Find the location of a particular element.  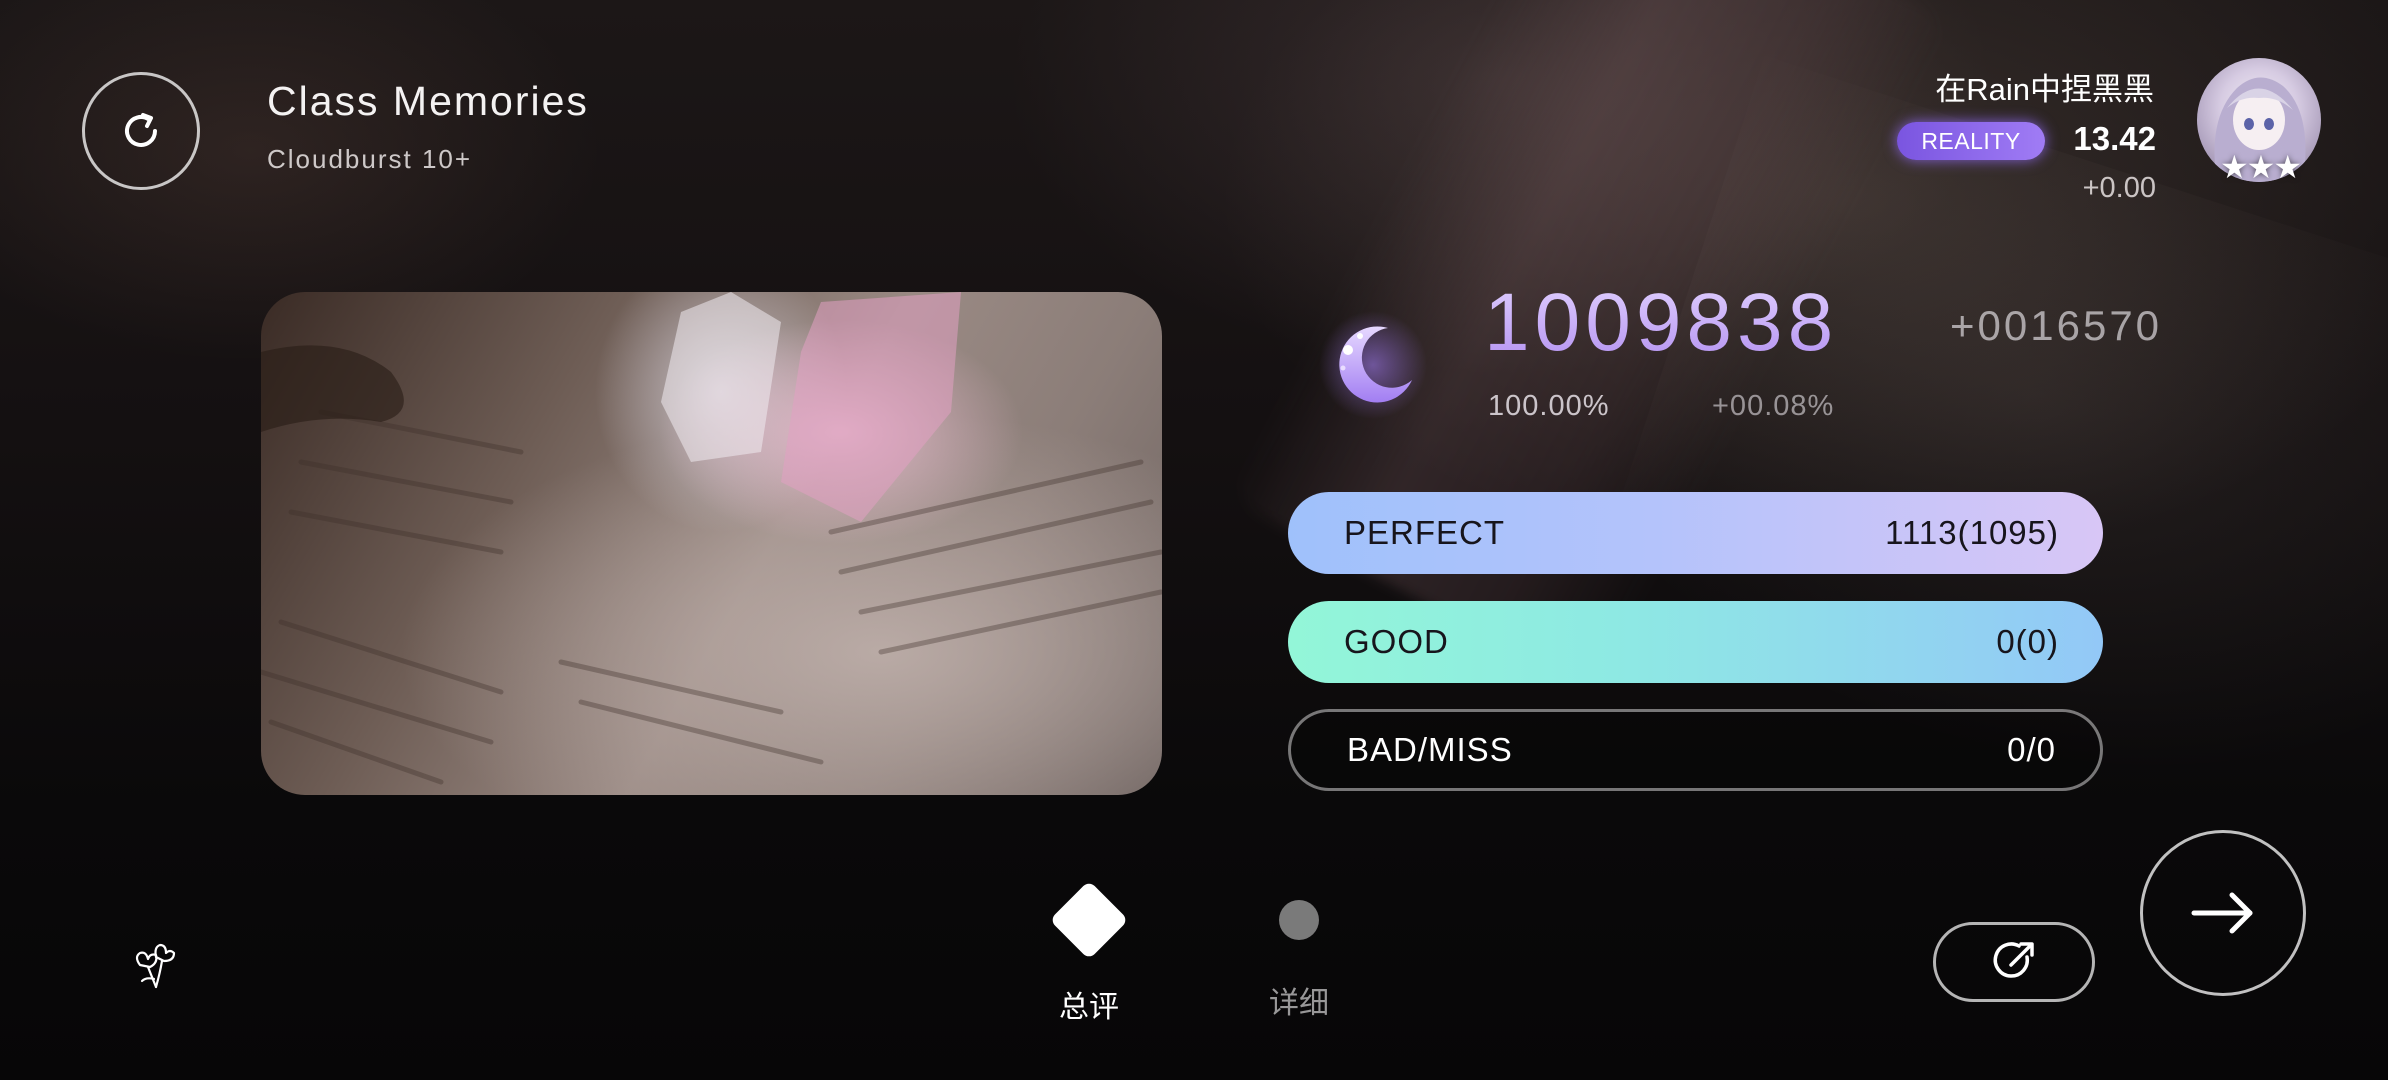

accuracy-delta: +00.08% is located at coordinates (1773, 406).